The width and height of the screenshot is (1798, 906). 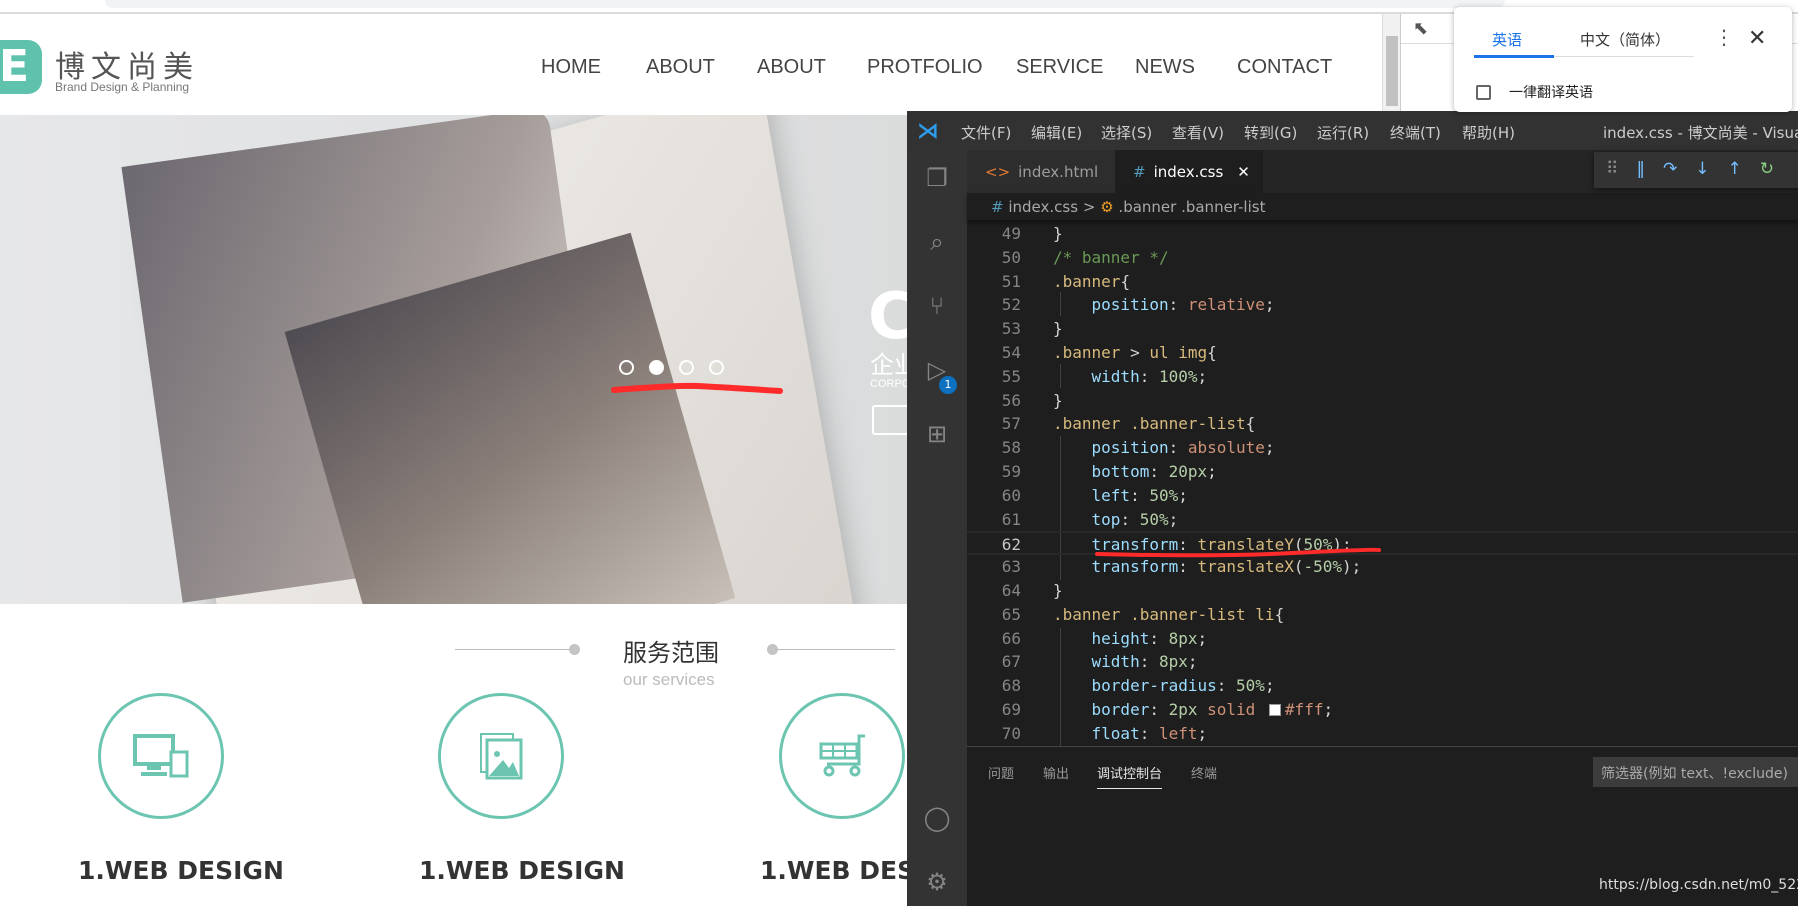 What do you see at coordinates (1382, 520) in the screenshot?
I see `code-line: 61 top: 50%;` at bounding box center [1382, 520].